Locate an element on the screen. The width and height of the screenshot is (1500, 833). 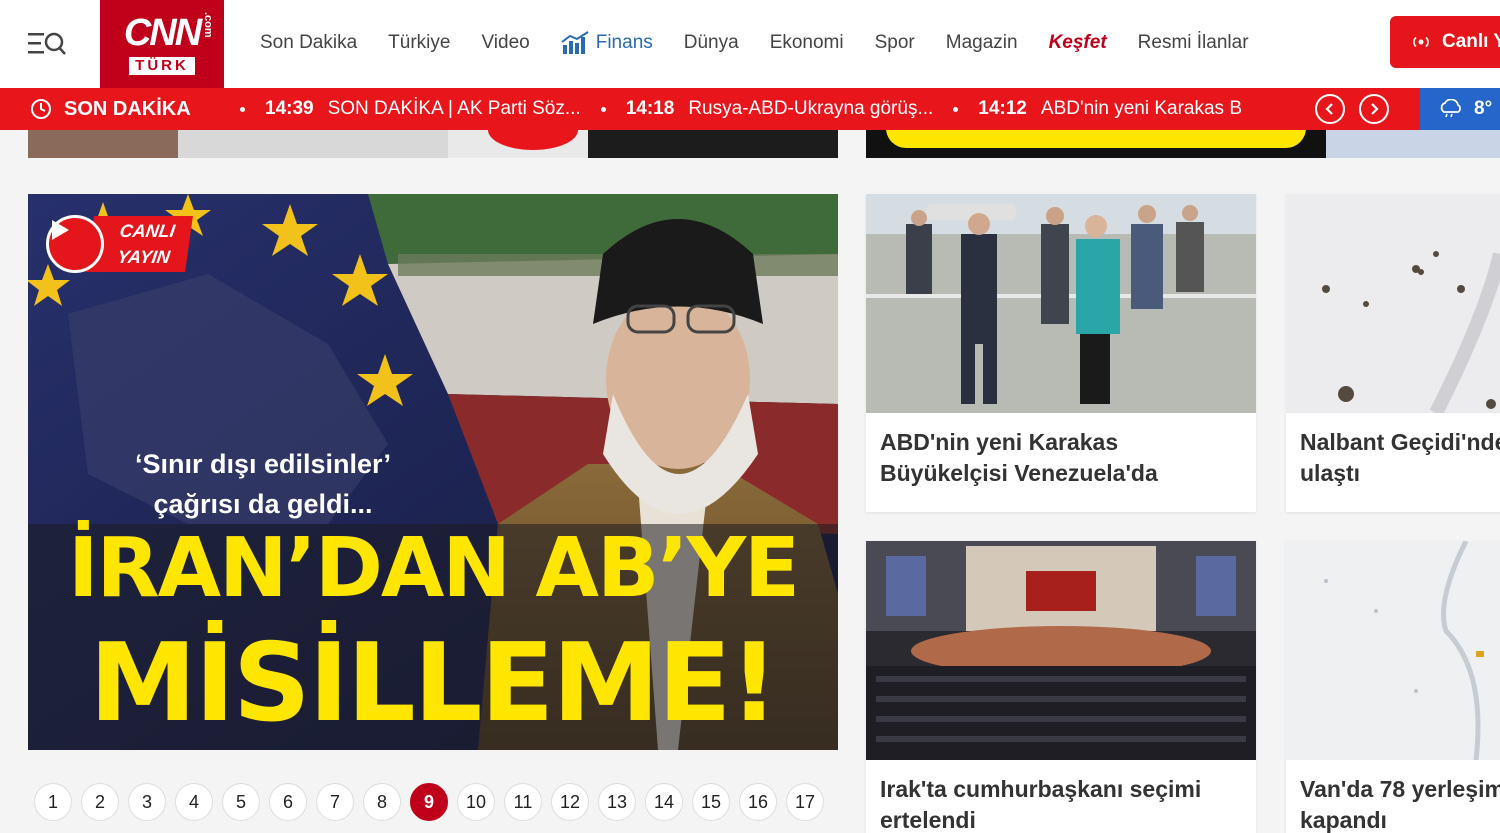
page-button: 4 is located at coordinates (194, 802).